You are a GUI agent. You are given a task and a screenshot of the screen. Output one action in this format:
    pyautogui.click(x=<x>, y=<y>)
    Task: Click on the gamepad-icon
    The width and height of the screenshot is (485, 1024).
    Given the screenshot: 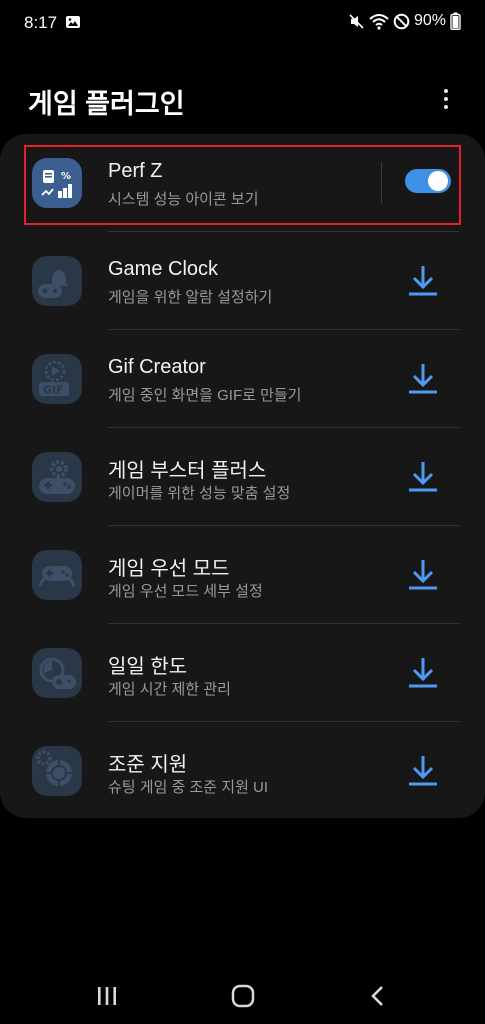 What is the action you would take?
    pyautogui.click(x=57, y=575)
    